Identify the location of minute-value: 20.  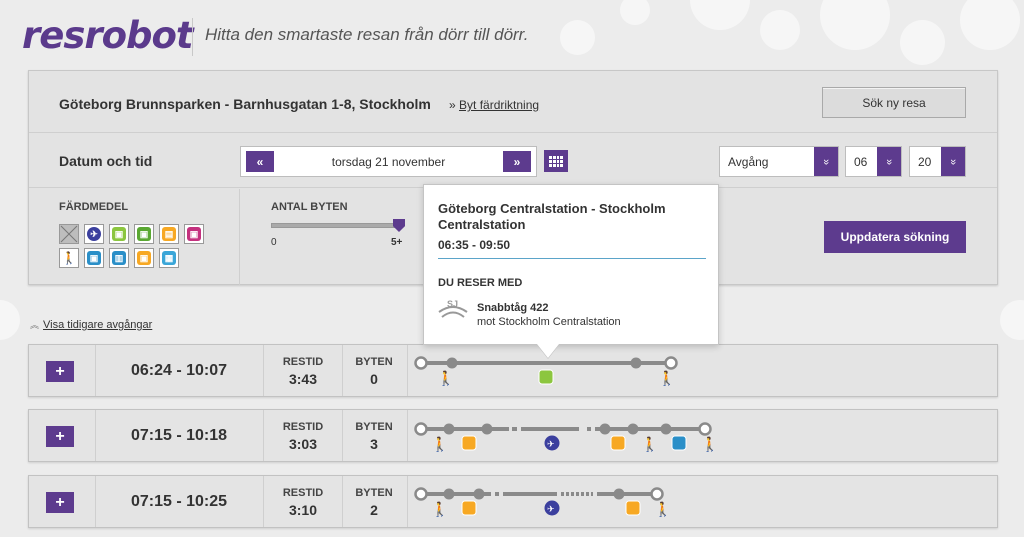
(925, 162).